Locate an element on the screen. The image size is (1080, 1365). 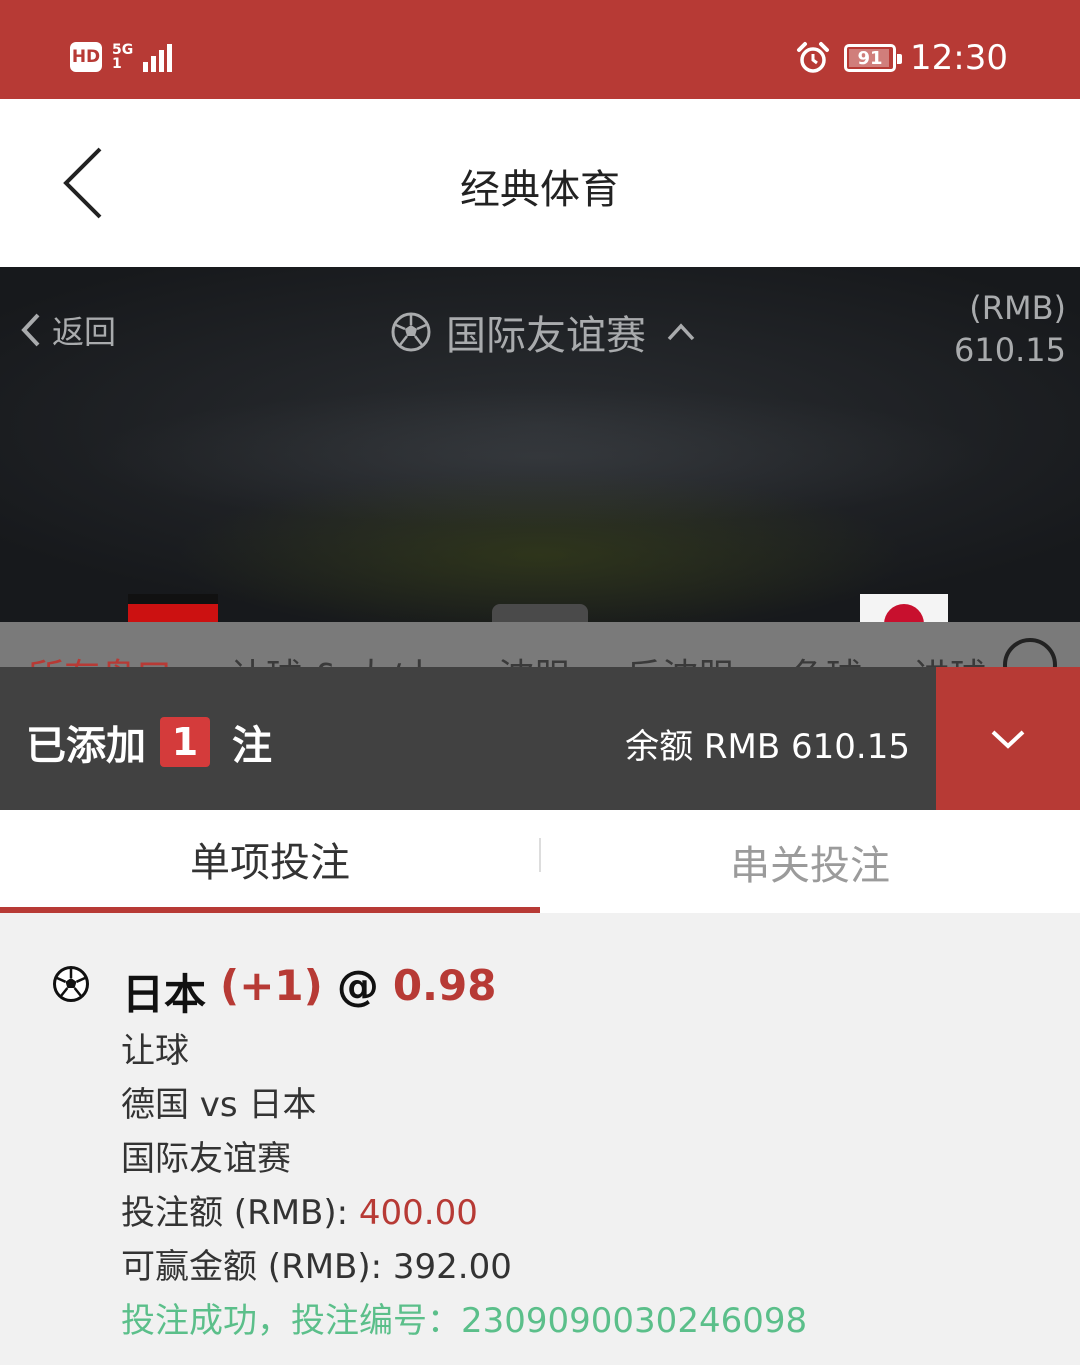
hero-balance-currency: (RMB) is located at coordinates (1017, 308).